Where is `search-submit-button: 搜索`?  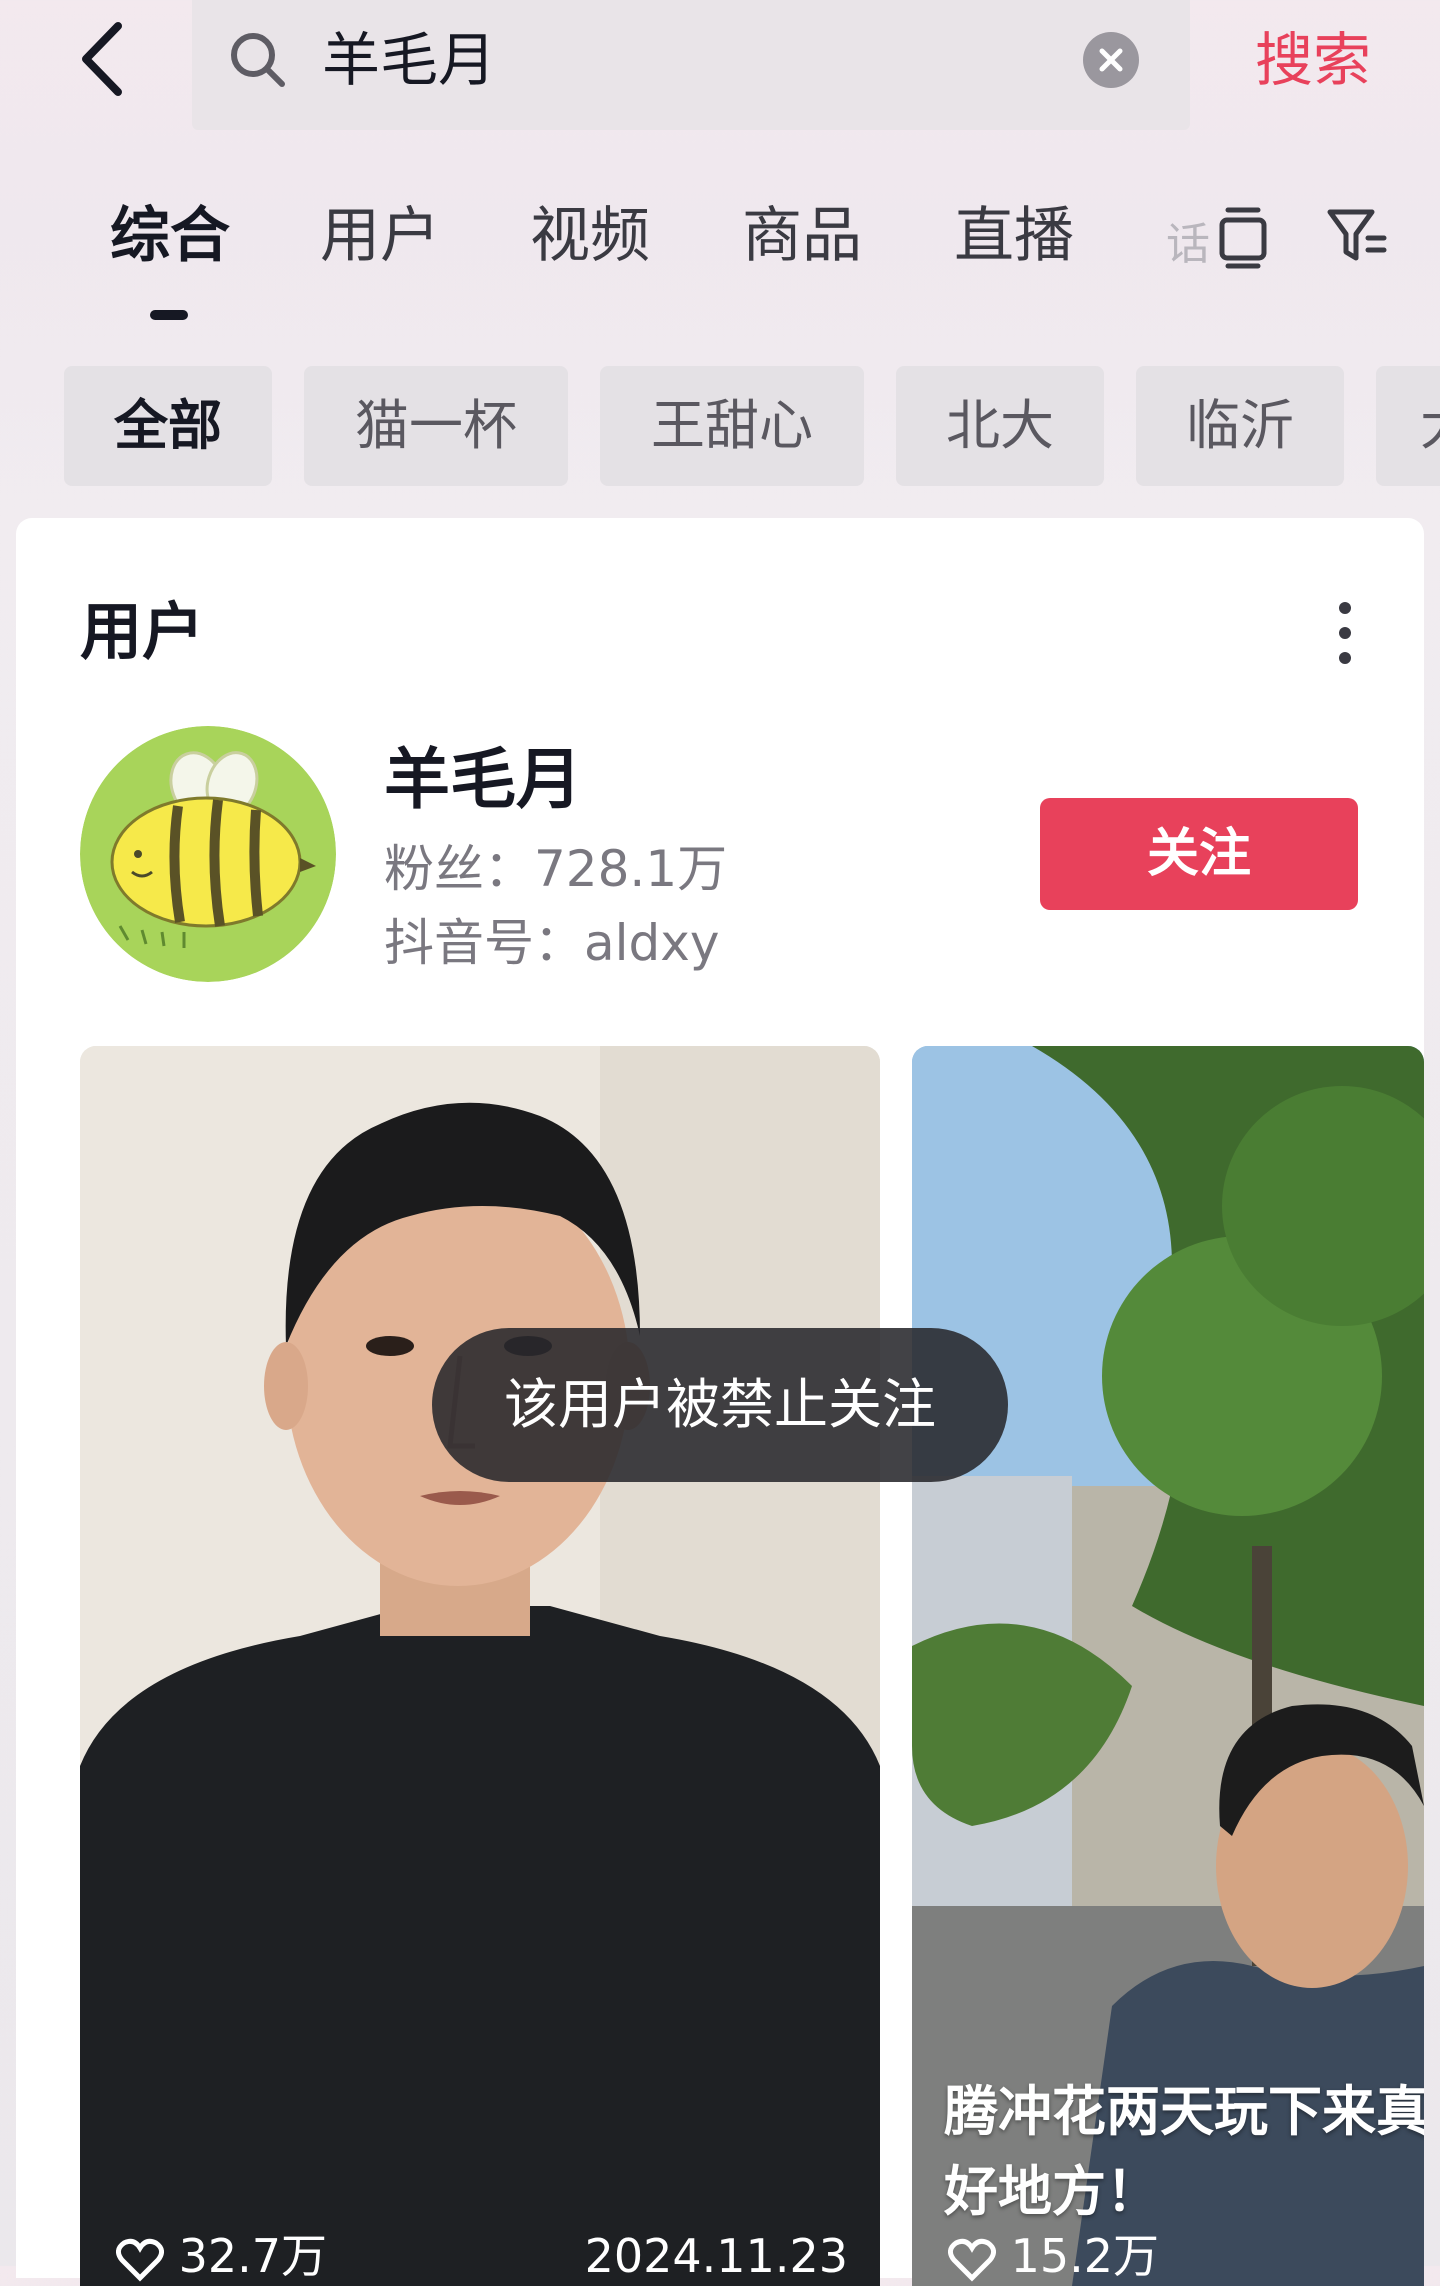
search-submit-button: 搜索 is located at coordinates (1313, 60).